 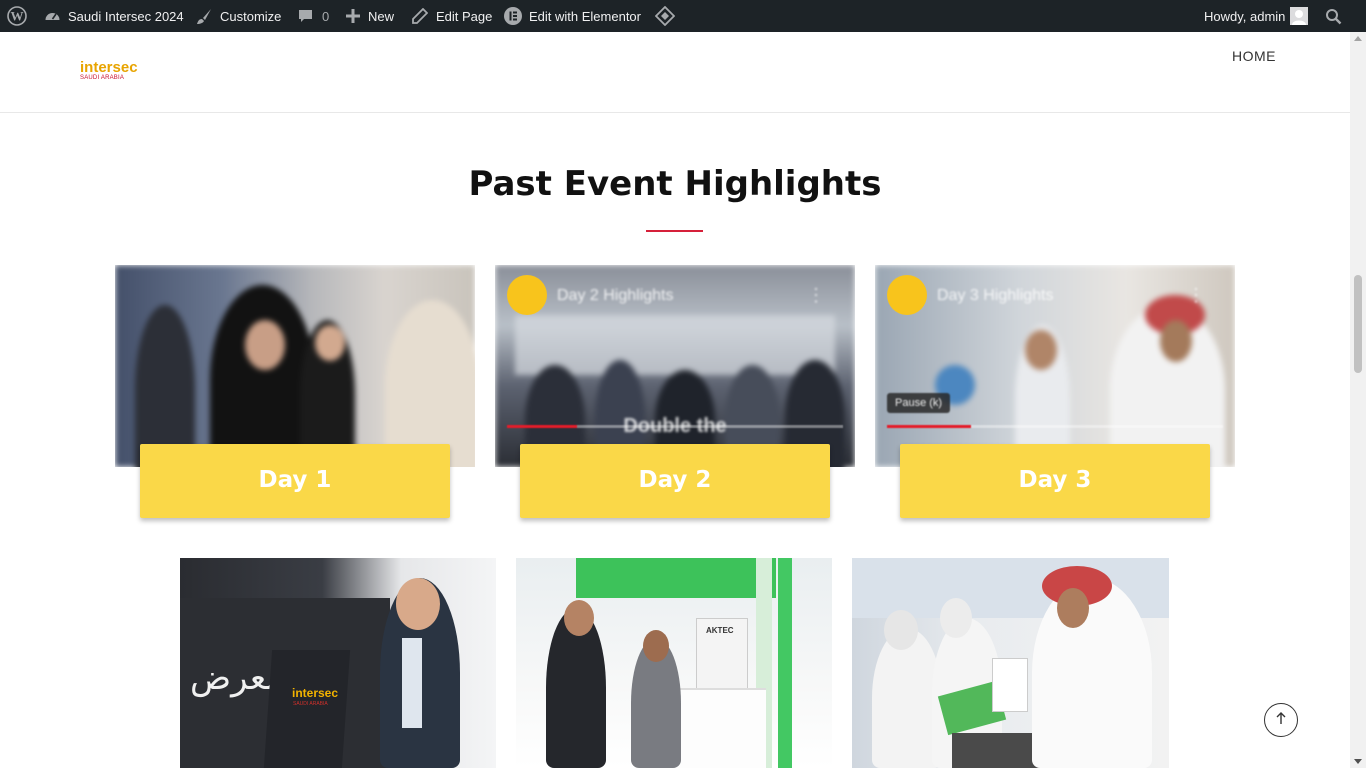 I want to click on video-day-2: Day 2 Highlights ⋮ Double the, so click(x=675, y=366).